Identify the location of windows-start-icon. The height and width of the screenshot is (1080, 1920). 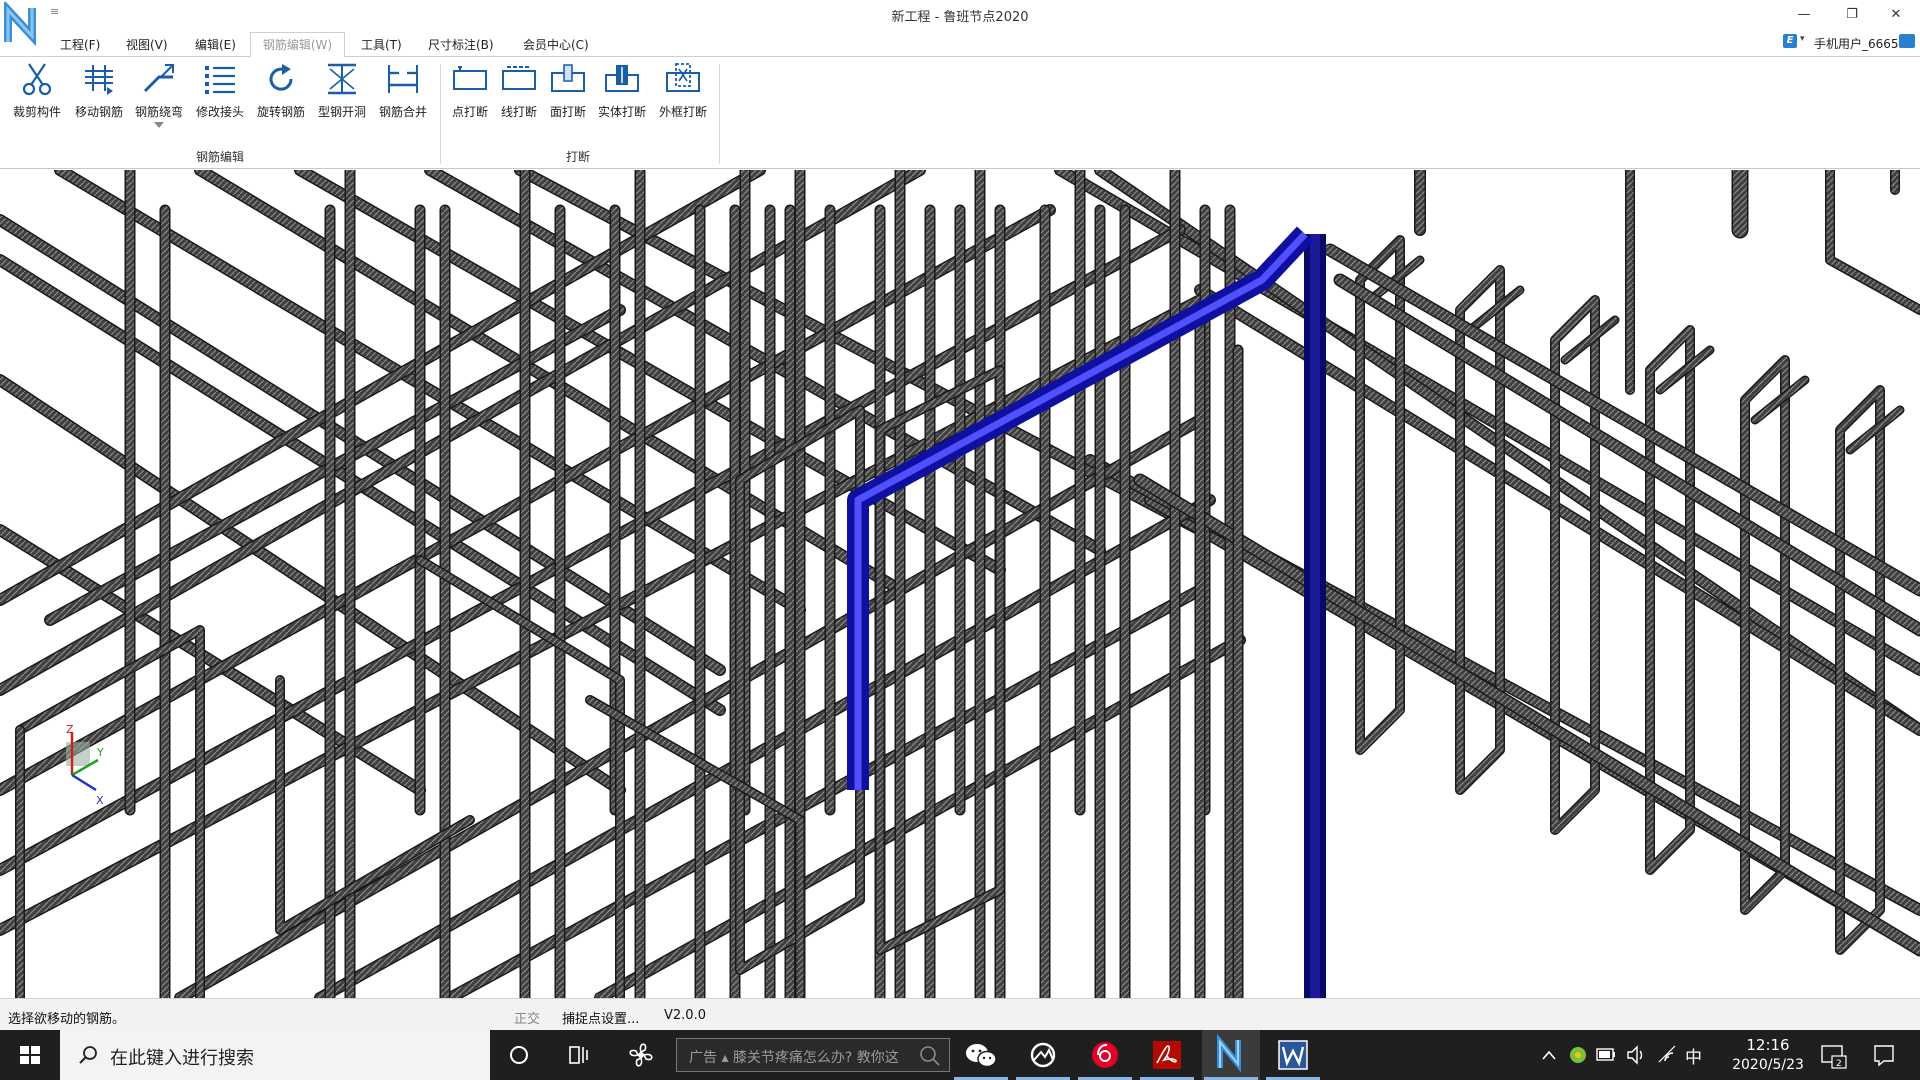
(30, 1055).